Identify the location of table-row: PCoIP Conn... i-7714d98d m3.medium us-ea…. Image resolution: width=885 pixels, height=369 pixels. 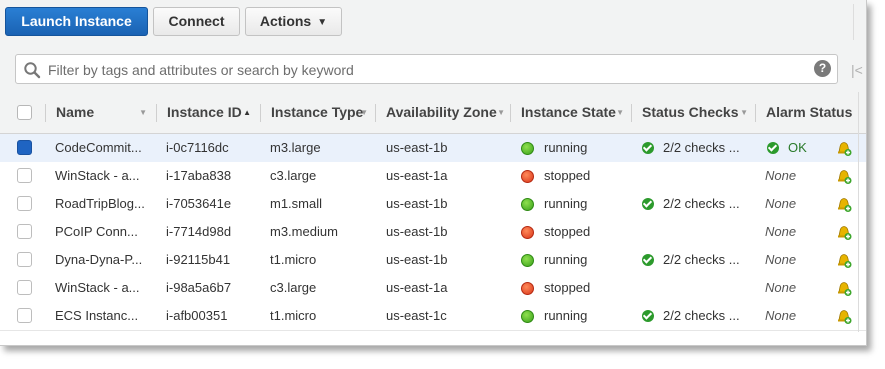
(433, 232).